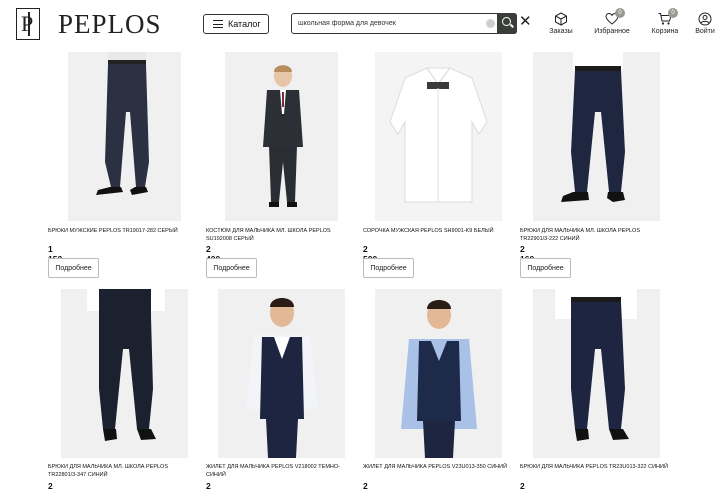 The width and height of the screenshot is (722, 492). What do you see at coordinates (244, 24) in the screenshot?
I see `catalog-label: Каталог` at bounding box center [244, 24].